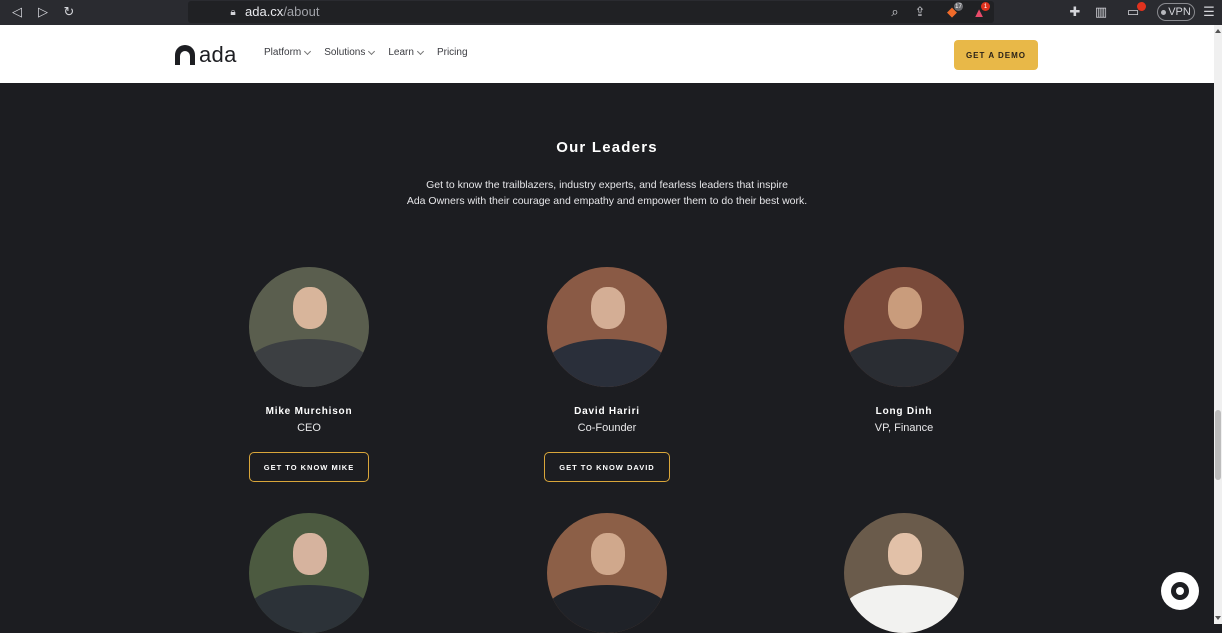 The height and width of the screenshot is (633, 1222). What do you see at coordinates (309, 428) in the screenshot?
I see `leader-role: CEO` at bounding box center [309, 428].